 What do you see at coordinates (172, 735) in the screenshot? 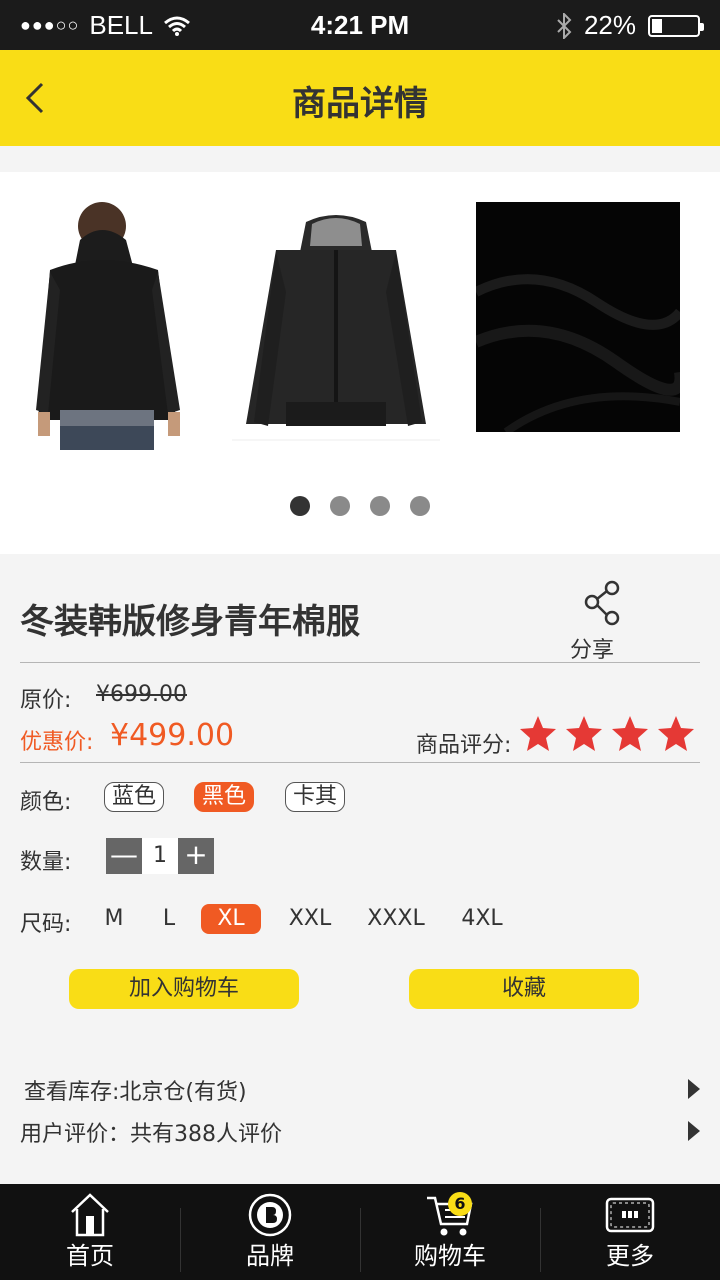
I see `sale-price: ¥499.00` at bounding box center [172, 735].